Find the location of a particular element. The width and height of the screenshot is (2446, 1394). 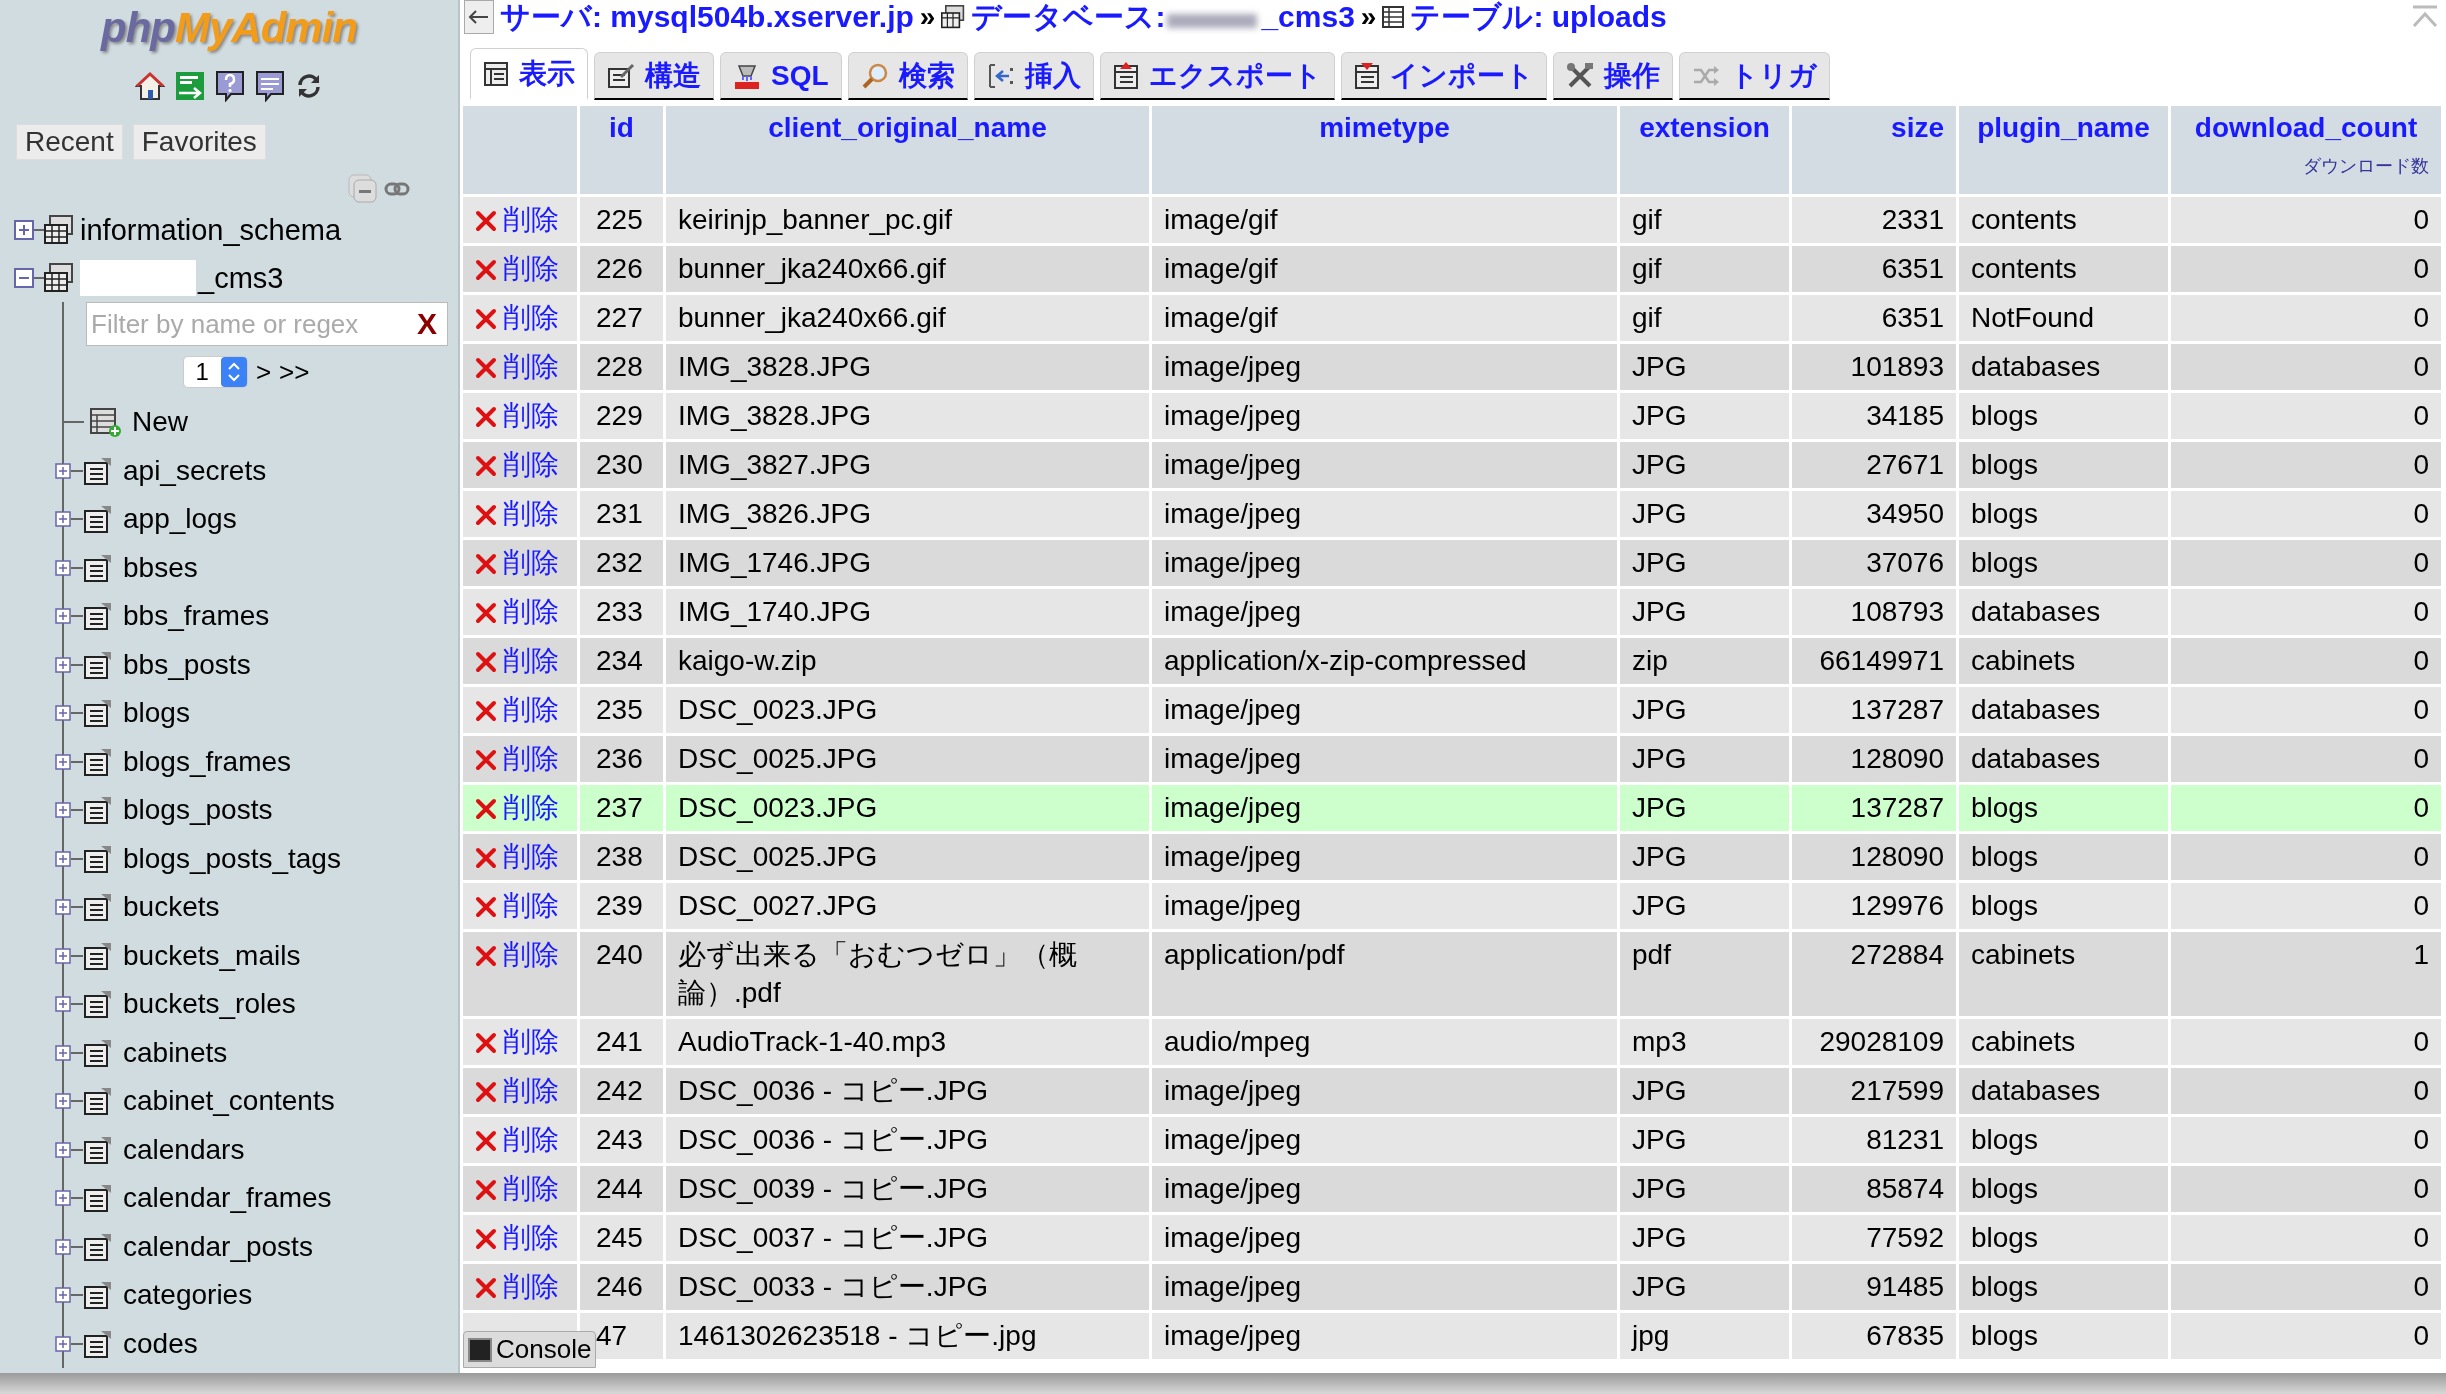

table-link: api_secrets is located at coordinates (195, 470).